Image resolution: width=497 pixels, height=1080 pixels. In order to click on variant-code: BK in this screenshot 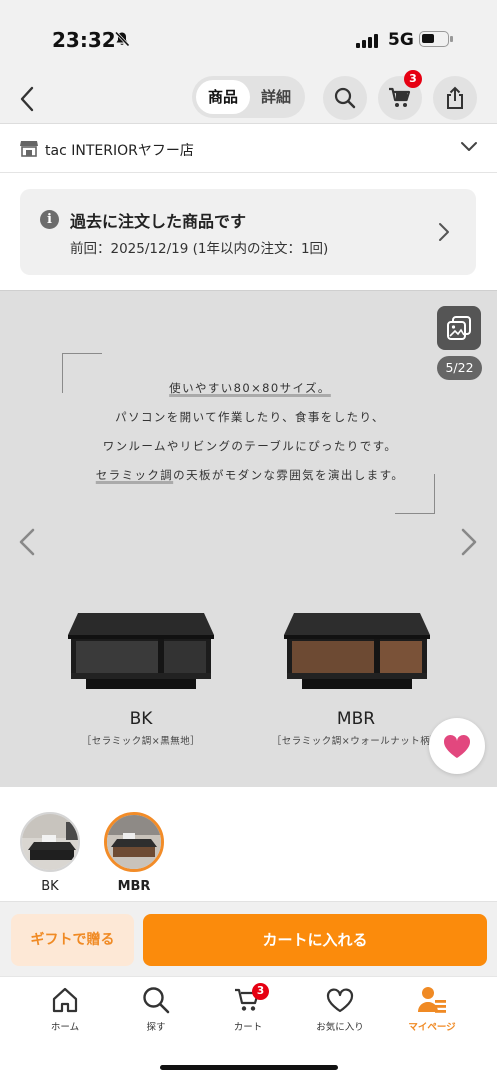, I will do `click(141, 719)`.